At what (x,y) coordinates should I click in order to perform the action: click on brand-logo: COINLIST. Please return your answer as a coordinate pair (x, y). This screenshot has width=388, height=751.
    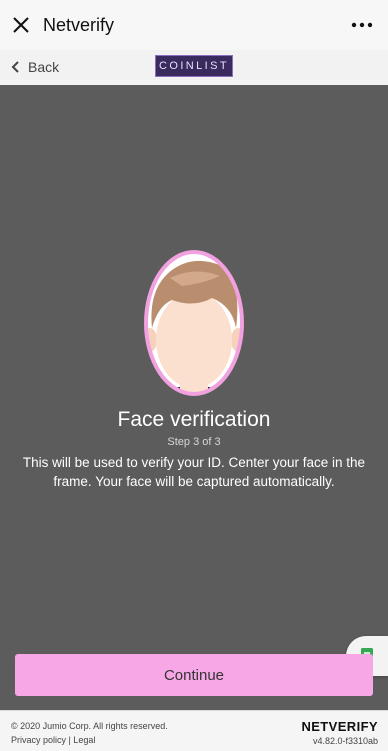
    Looking at the image, I should click on (194, 66).